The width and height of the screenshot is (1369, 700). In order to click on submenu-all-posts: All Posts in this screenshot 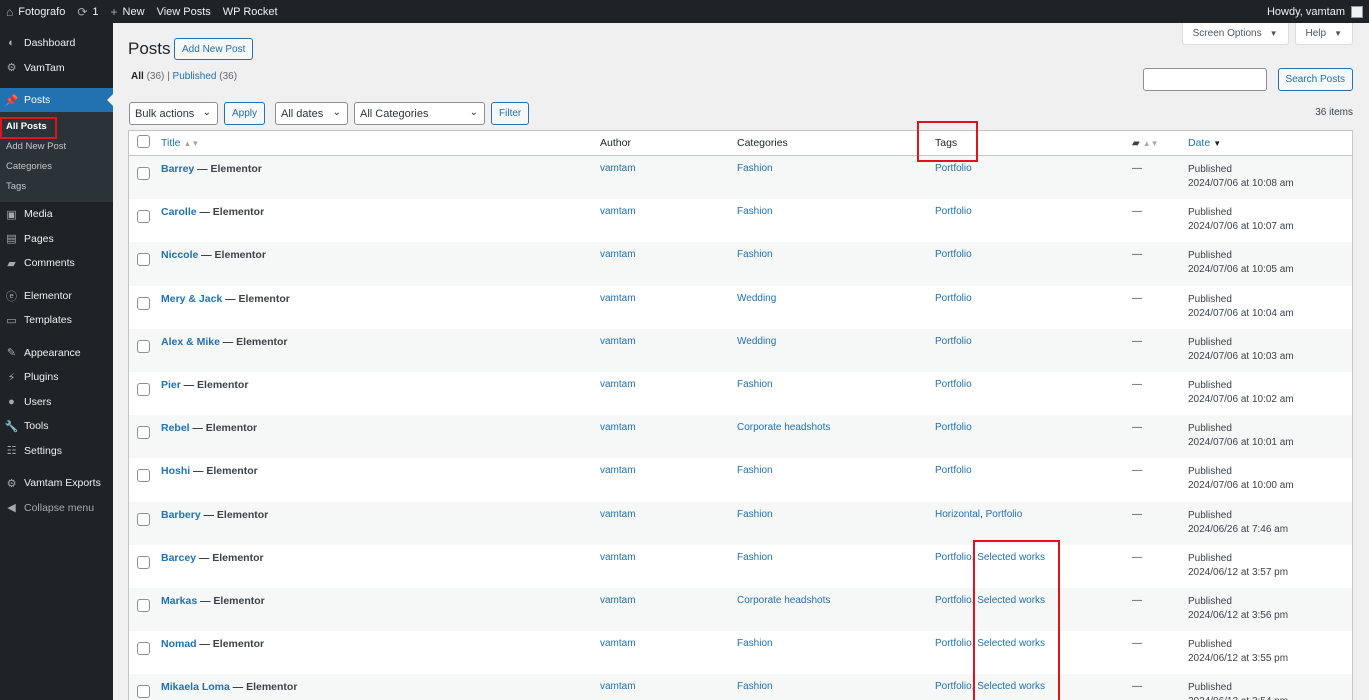, I will do `click(56, 126)`.